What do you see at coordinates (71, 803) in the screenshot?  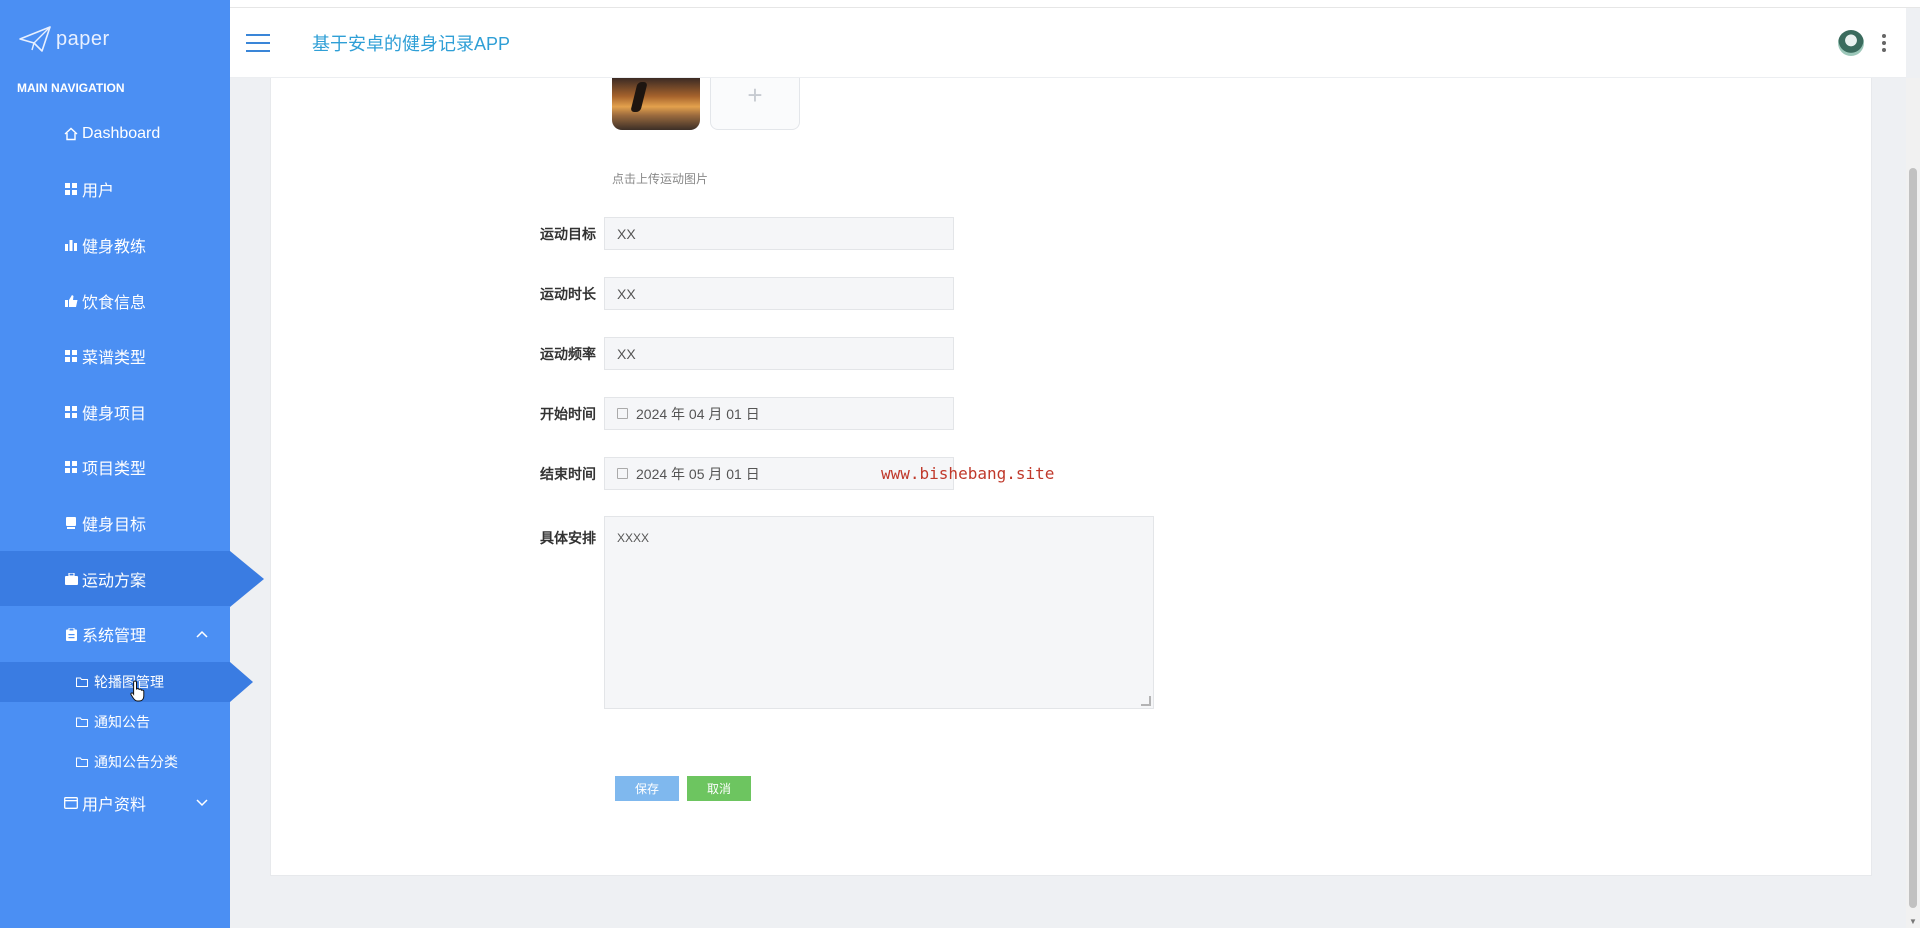 I see `id-card-icon` at bounding box center [71, 803].